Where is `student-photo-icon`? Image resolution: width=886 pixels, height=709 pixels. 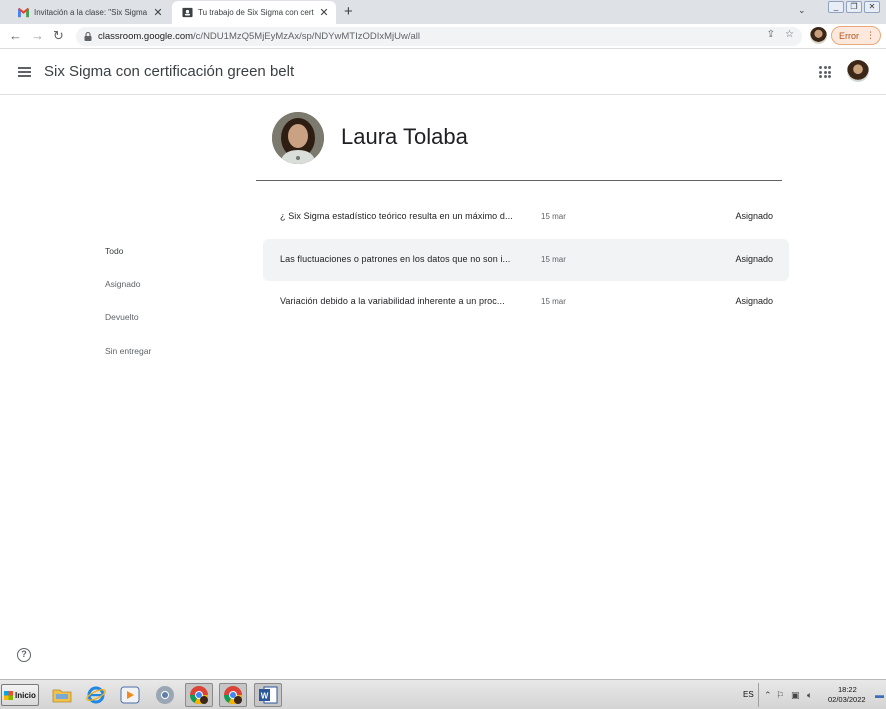 student-photo-icon is located at coordinates (298, 138).